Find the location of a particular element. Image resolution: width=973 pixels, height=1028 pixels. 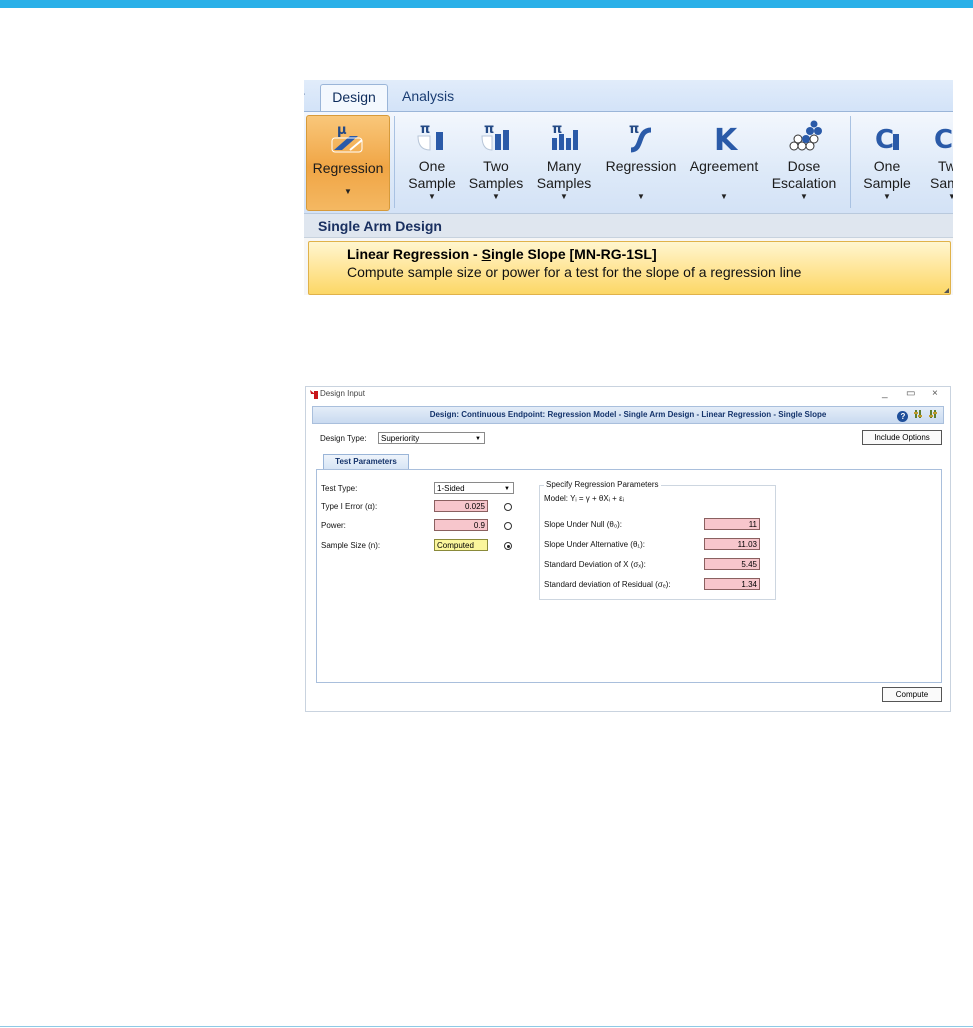

ribbon-screenshot: r Design Analysis μ Regression ▼ π One S is located at coordinates (628, 187).